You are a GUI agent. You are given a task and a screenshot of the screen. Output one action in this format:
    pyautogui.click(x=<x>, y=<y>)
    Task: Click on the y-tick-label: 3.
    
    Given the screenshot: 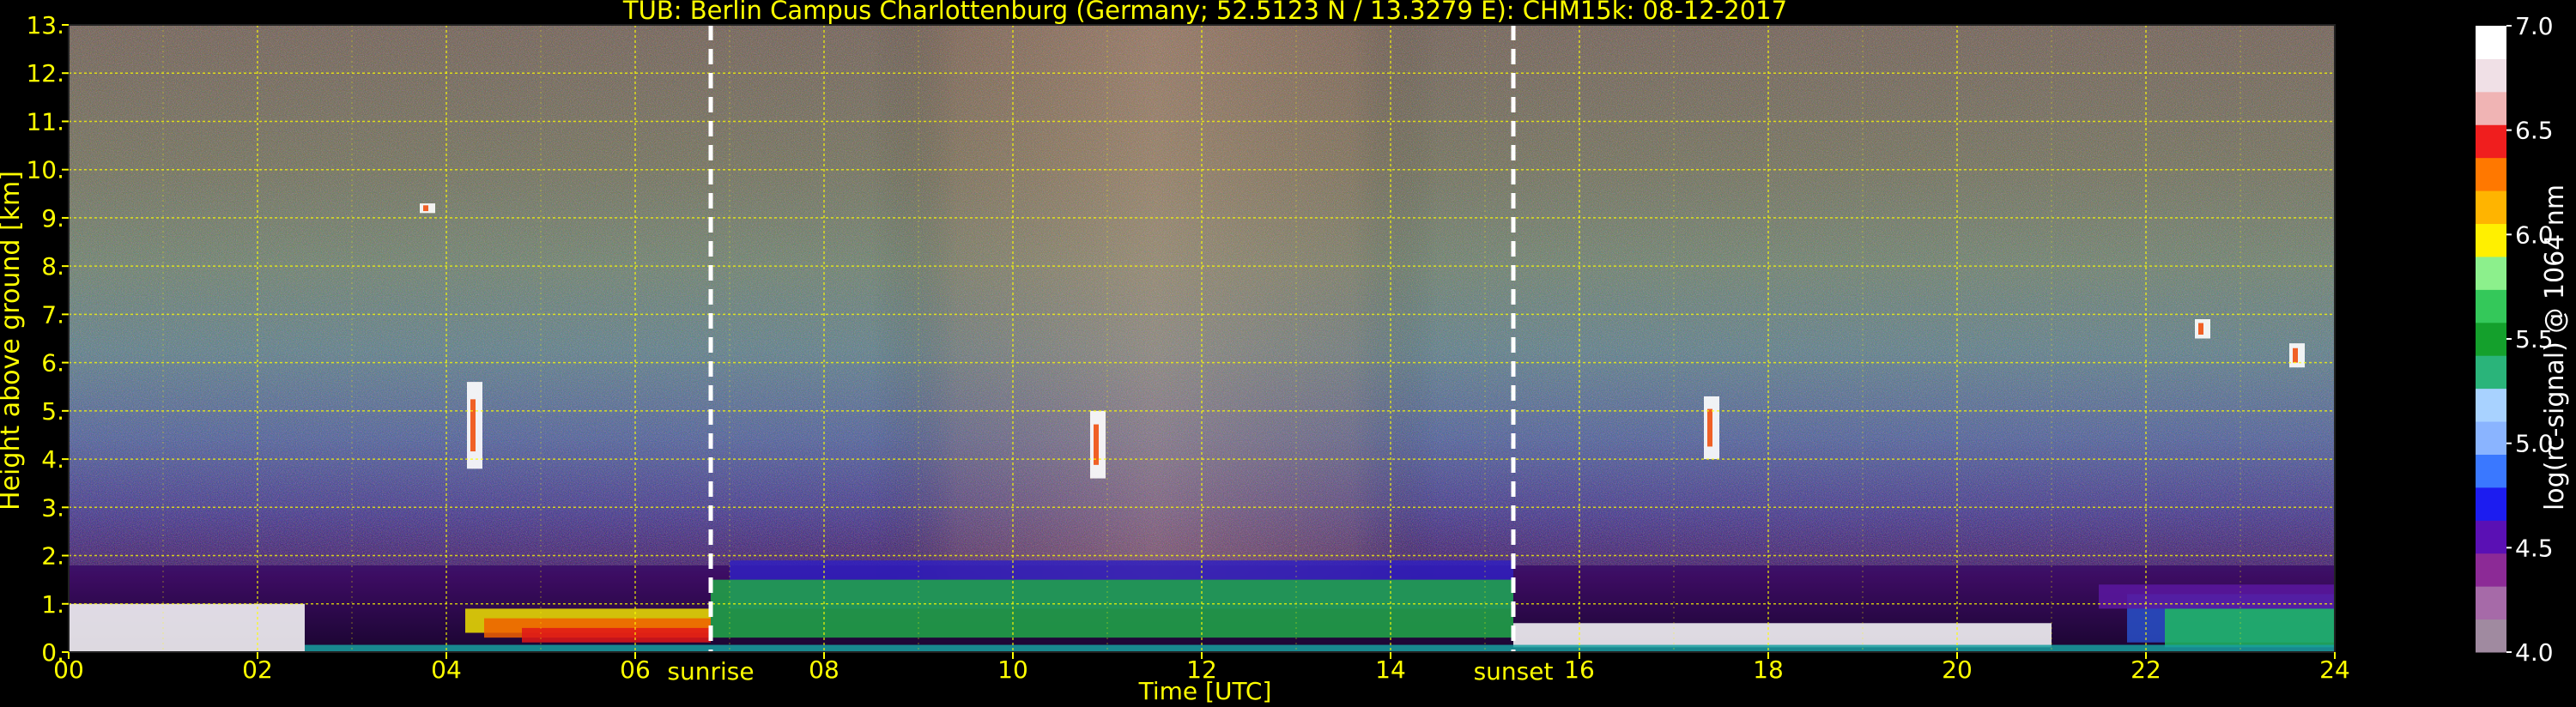 What is the action you would take?
    pyautogui.click(x=52, y=508)
    